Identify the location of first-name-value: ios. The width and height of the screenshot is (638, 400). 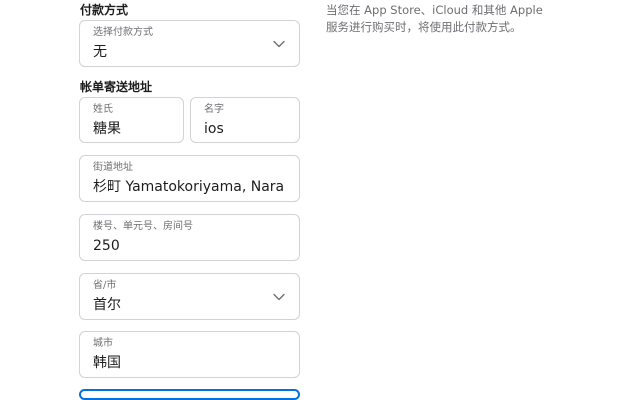
(214, 129).